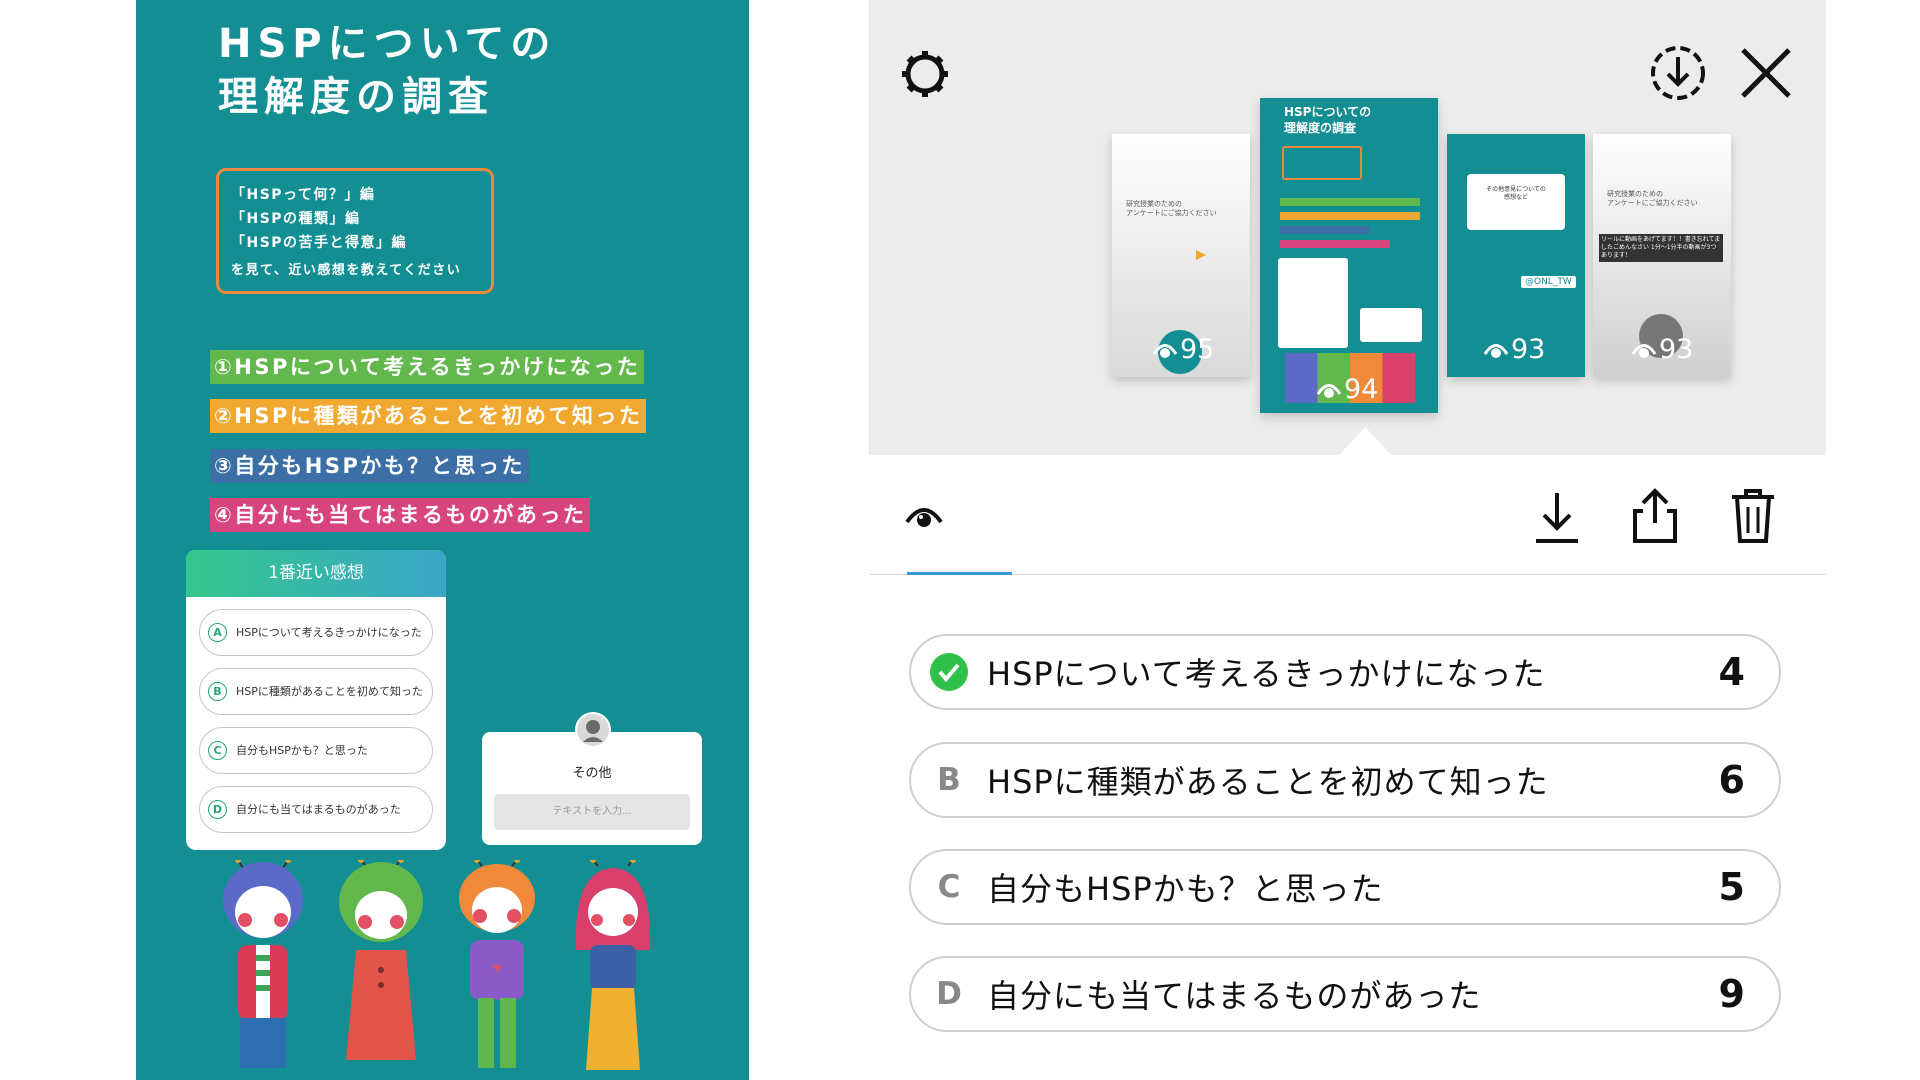  I want to click on view-count-value: 93, so click(1676, 349).